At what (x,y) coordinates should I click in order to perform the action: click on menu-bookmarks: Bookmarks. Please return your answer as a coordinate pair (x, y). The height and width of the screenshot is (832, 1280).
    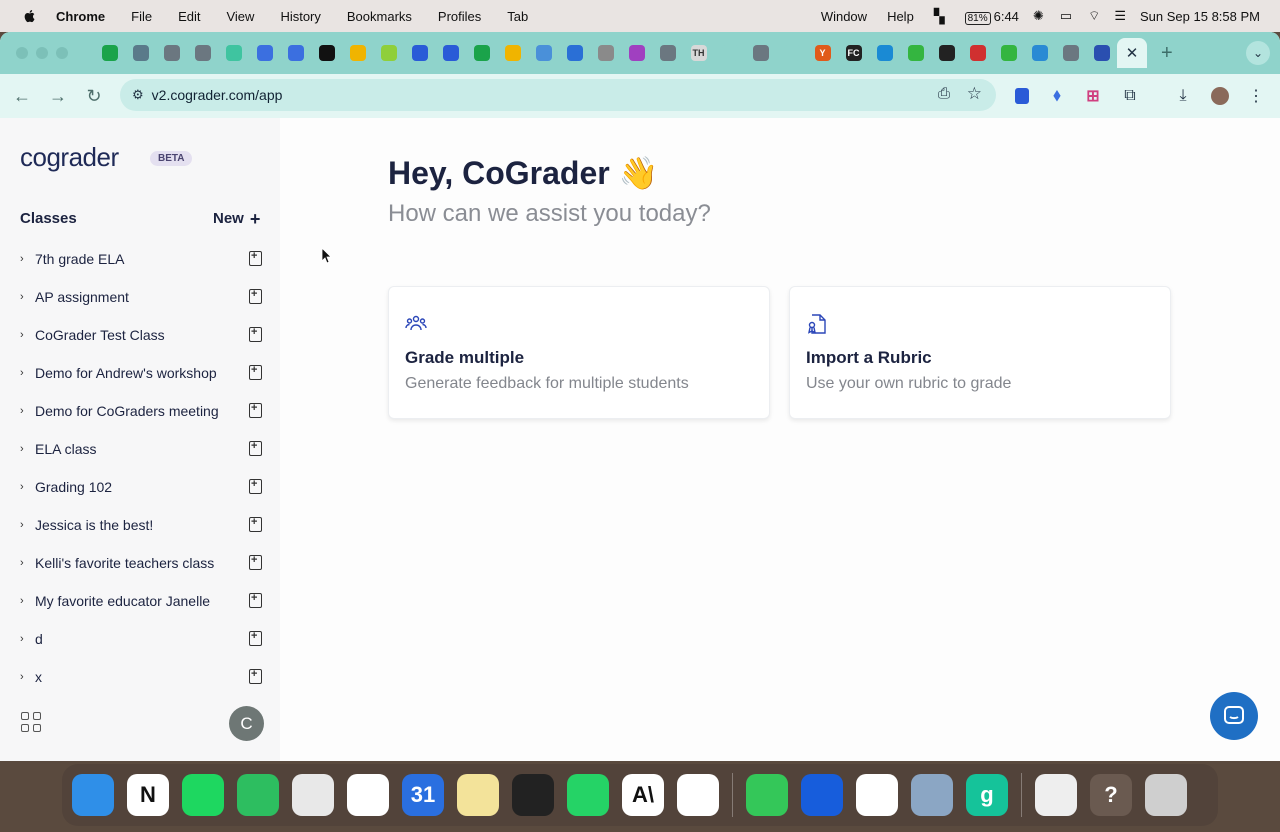
    Looking at the image, I should click on (379, 16).